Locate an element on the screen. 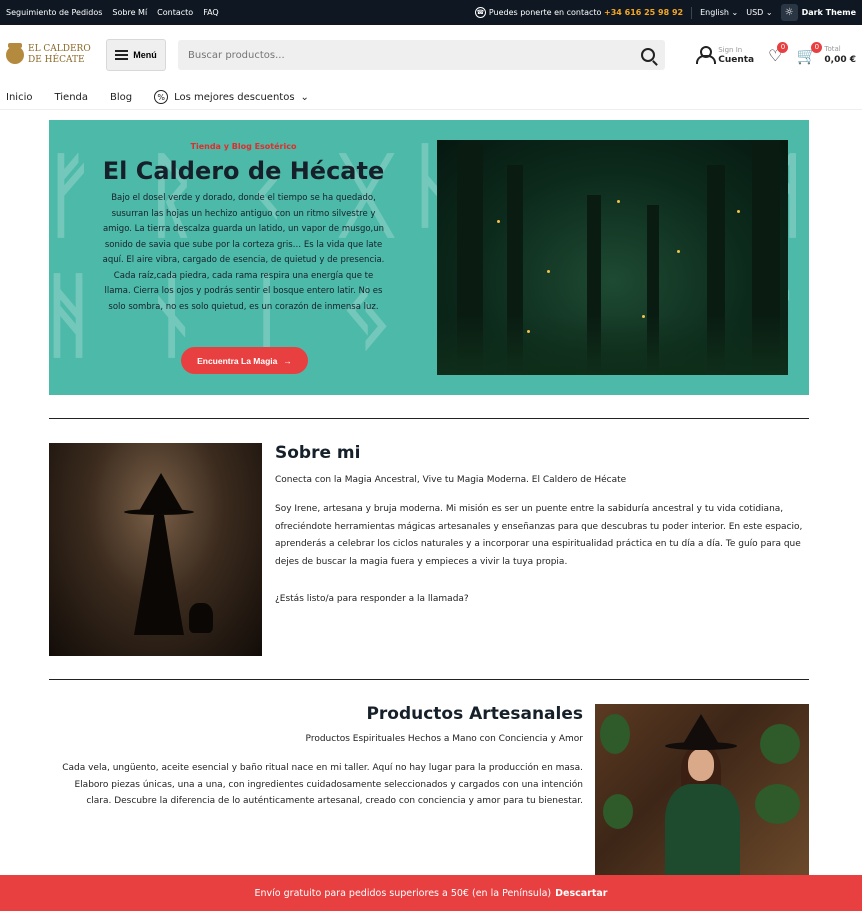 The width and height of the screenshot is (862, 911). rune-decoration: ᚠ is located at coordinates (73, 195).